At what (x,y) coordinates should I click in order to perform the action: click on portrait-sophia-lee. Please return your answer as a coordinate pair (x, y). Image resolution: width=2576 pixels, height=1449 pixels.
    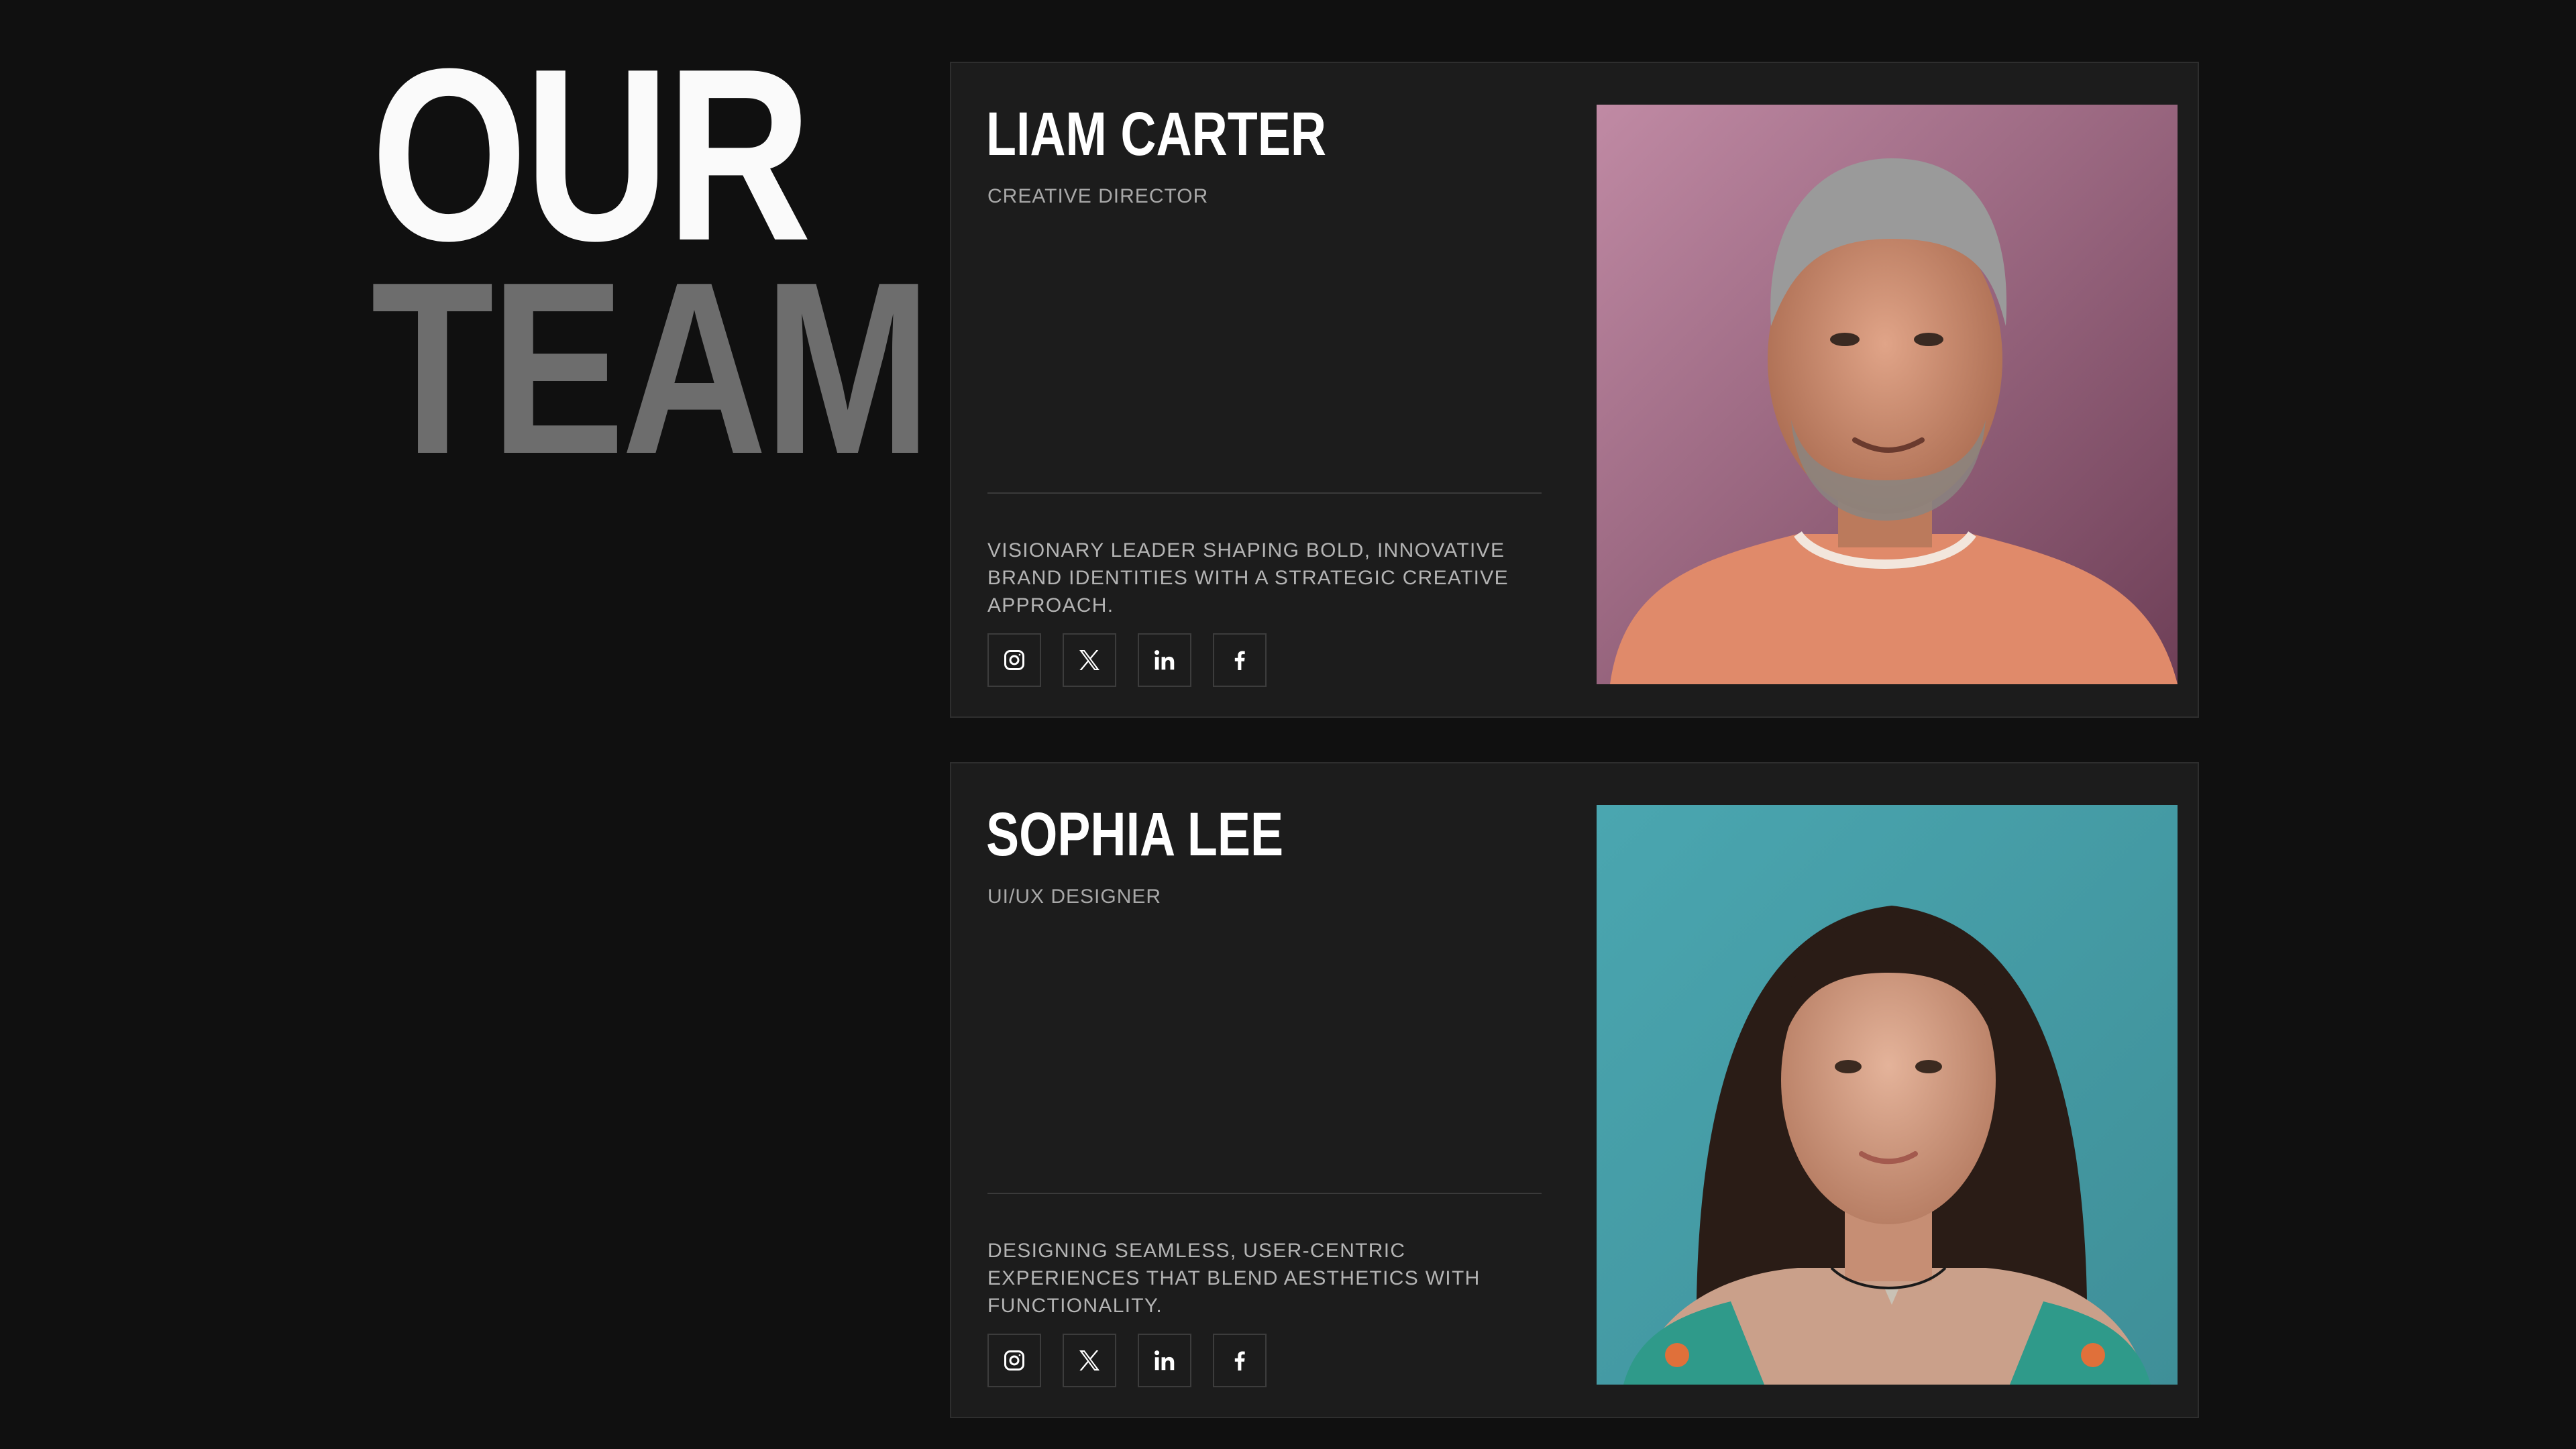
    Looking at the image, I should click on (1887, 1095).